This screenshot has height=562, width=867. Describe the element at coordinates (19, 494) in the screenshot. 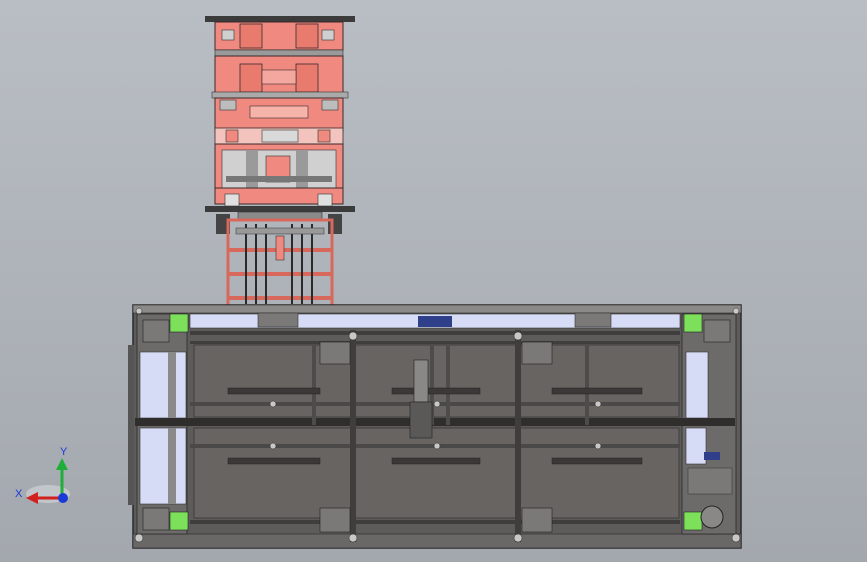

I see `x-axis-label: X` at that location.